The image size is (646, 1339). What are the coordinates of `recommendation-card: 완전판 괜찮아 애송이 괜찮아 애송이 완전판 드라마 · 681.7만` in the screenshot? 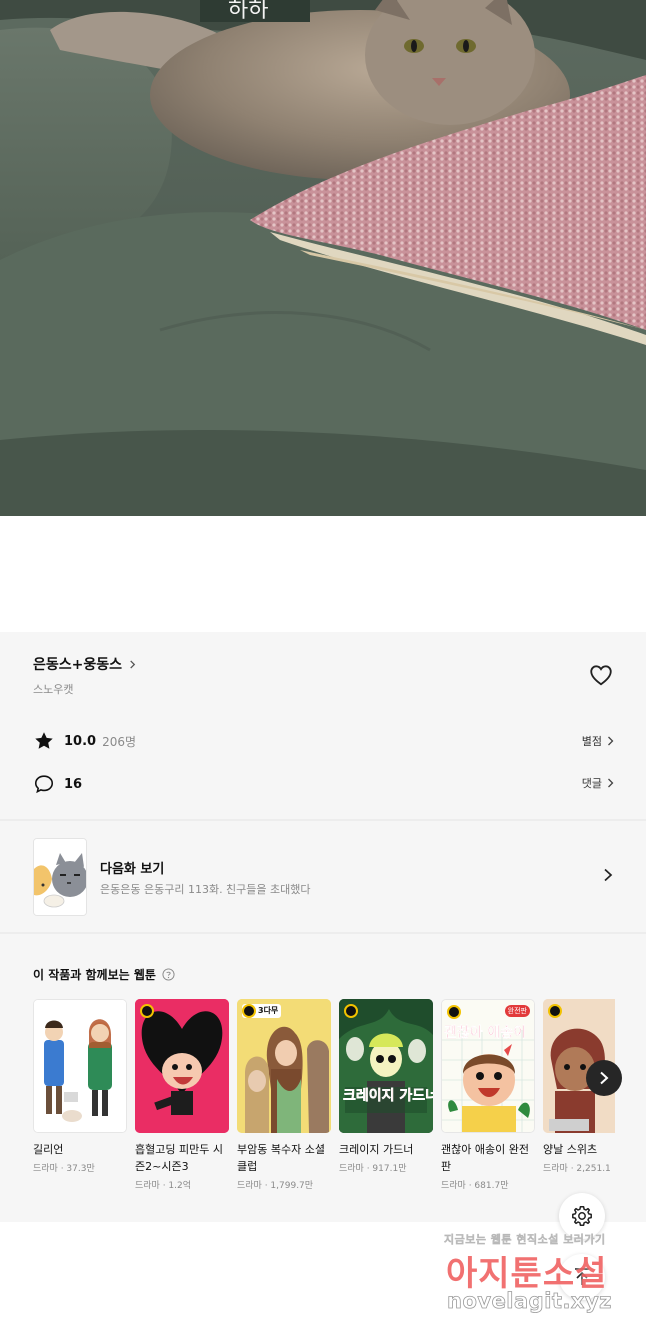 It's located at (488, 1095).